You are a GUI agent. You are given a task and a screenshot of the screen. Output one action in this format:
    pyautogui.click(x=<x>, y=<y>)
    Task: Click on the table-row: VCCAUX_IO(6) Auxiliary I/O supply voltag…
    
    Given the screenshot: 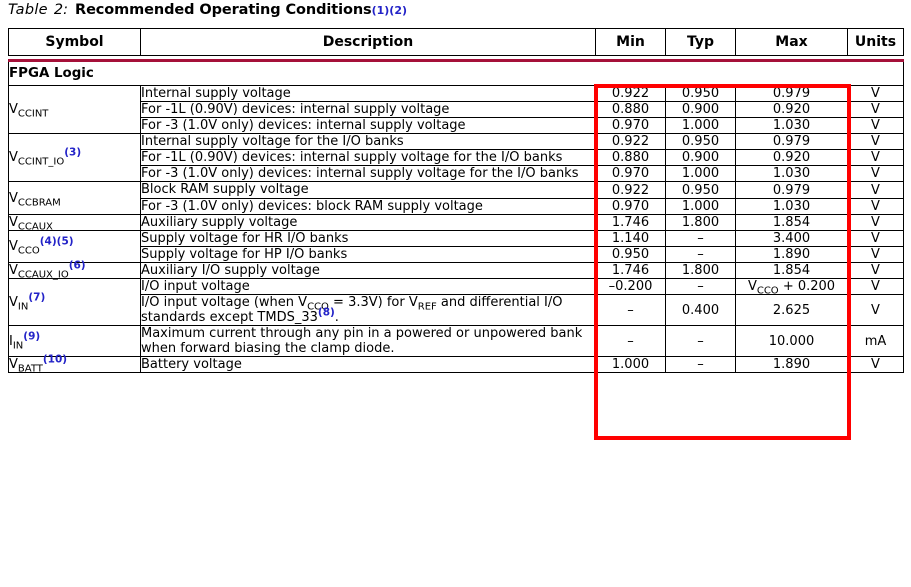 What is the action you would take?
    pyautogui.click(x=456, y=270)
    